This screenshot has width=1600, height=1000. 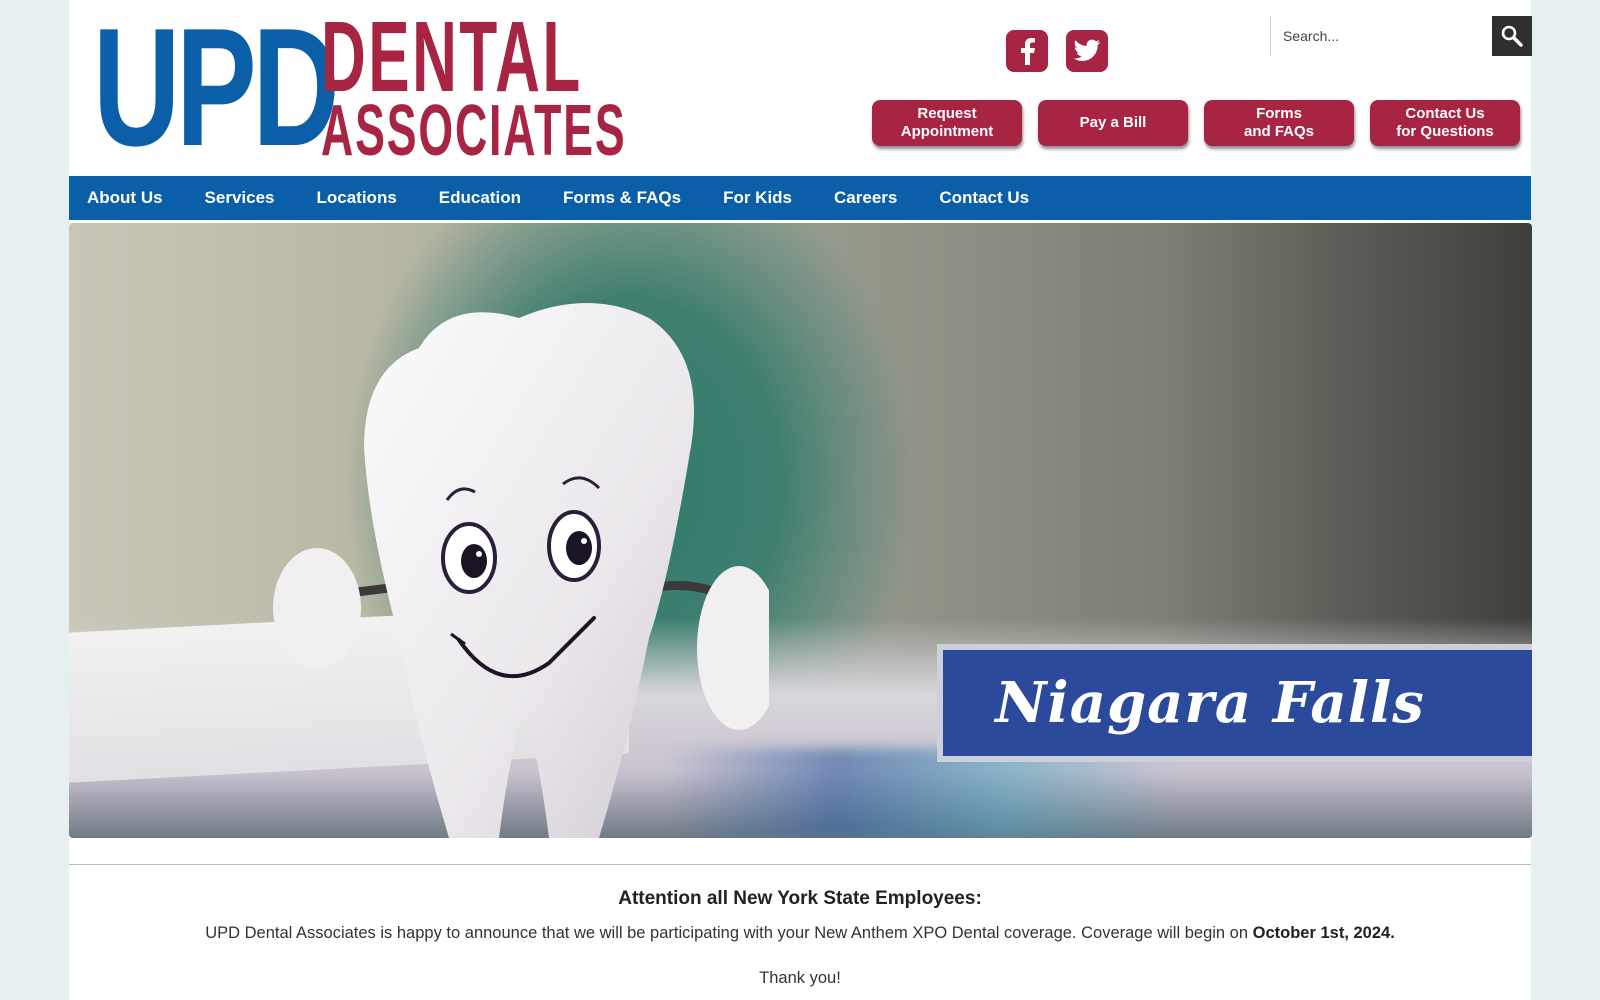 I want to click on request-appointment-button: Request Appointment, so click(x=947, y=123).